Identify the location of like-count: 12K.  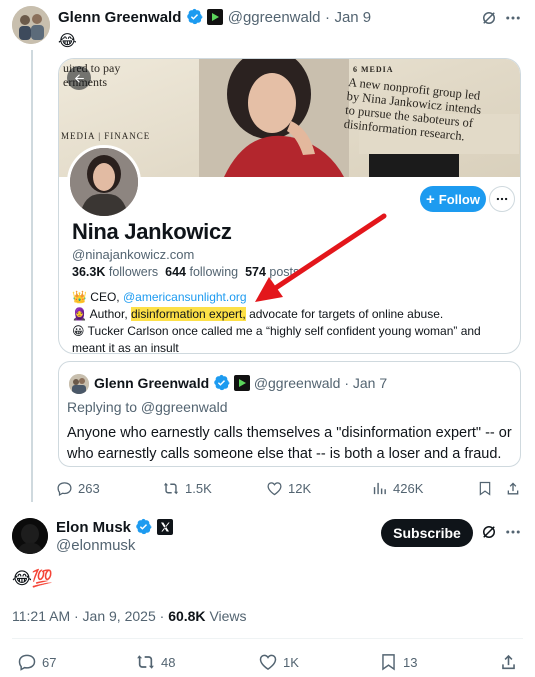
(300, 488).